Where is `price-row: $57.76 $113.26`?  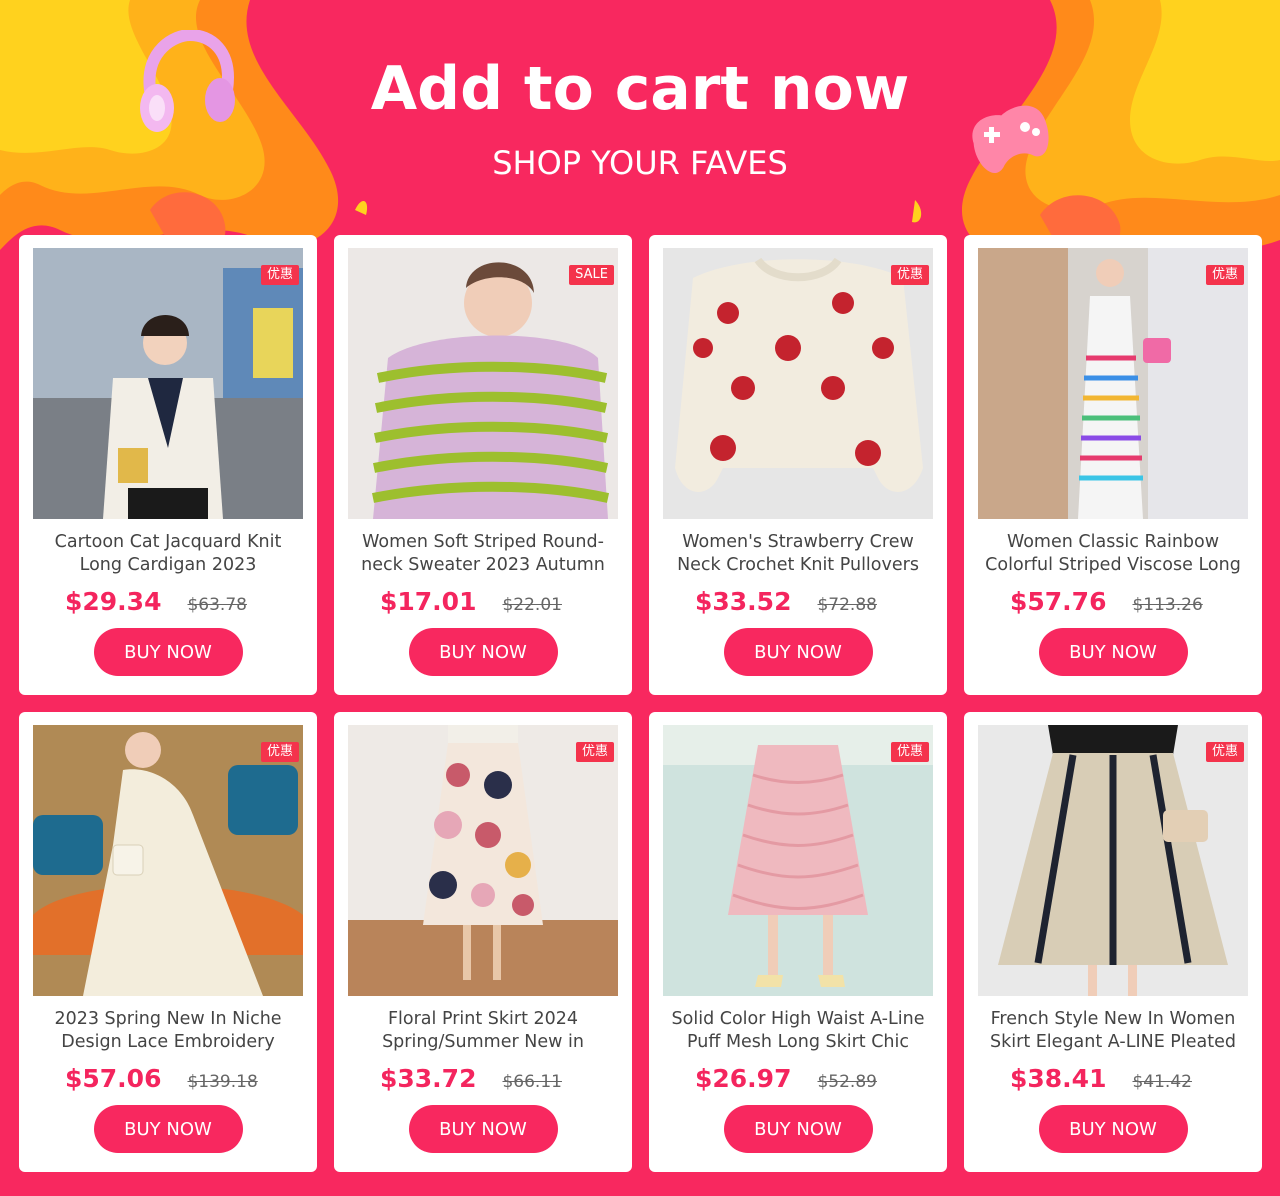
price-row: $57.76 $113.26 is located at coordinates (1113, 601).